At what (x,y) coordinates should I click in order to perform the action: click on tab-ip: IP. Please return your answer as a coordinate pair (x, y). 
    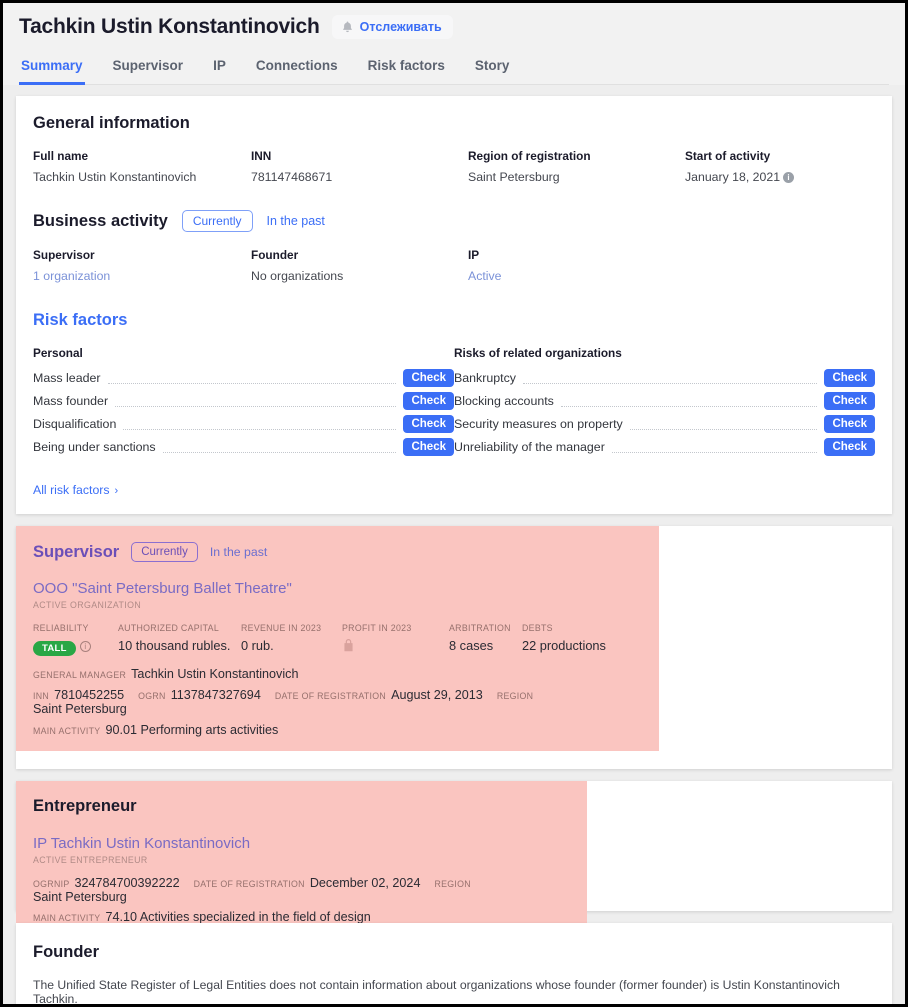
    Looking at the image, I should click on (219, 68).